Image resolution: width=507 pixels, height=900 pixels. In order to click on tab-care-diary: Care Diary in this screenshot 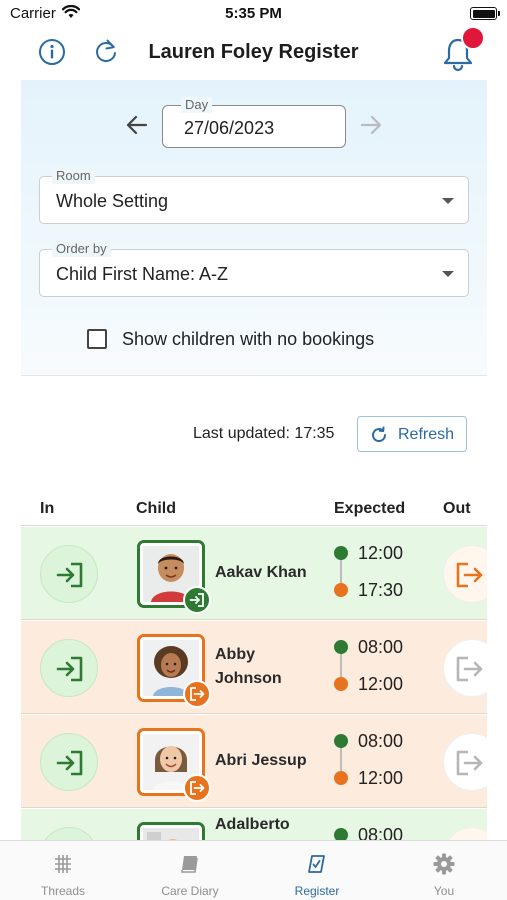, I will do `click(190, 870)`.